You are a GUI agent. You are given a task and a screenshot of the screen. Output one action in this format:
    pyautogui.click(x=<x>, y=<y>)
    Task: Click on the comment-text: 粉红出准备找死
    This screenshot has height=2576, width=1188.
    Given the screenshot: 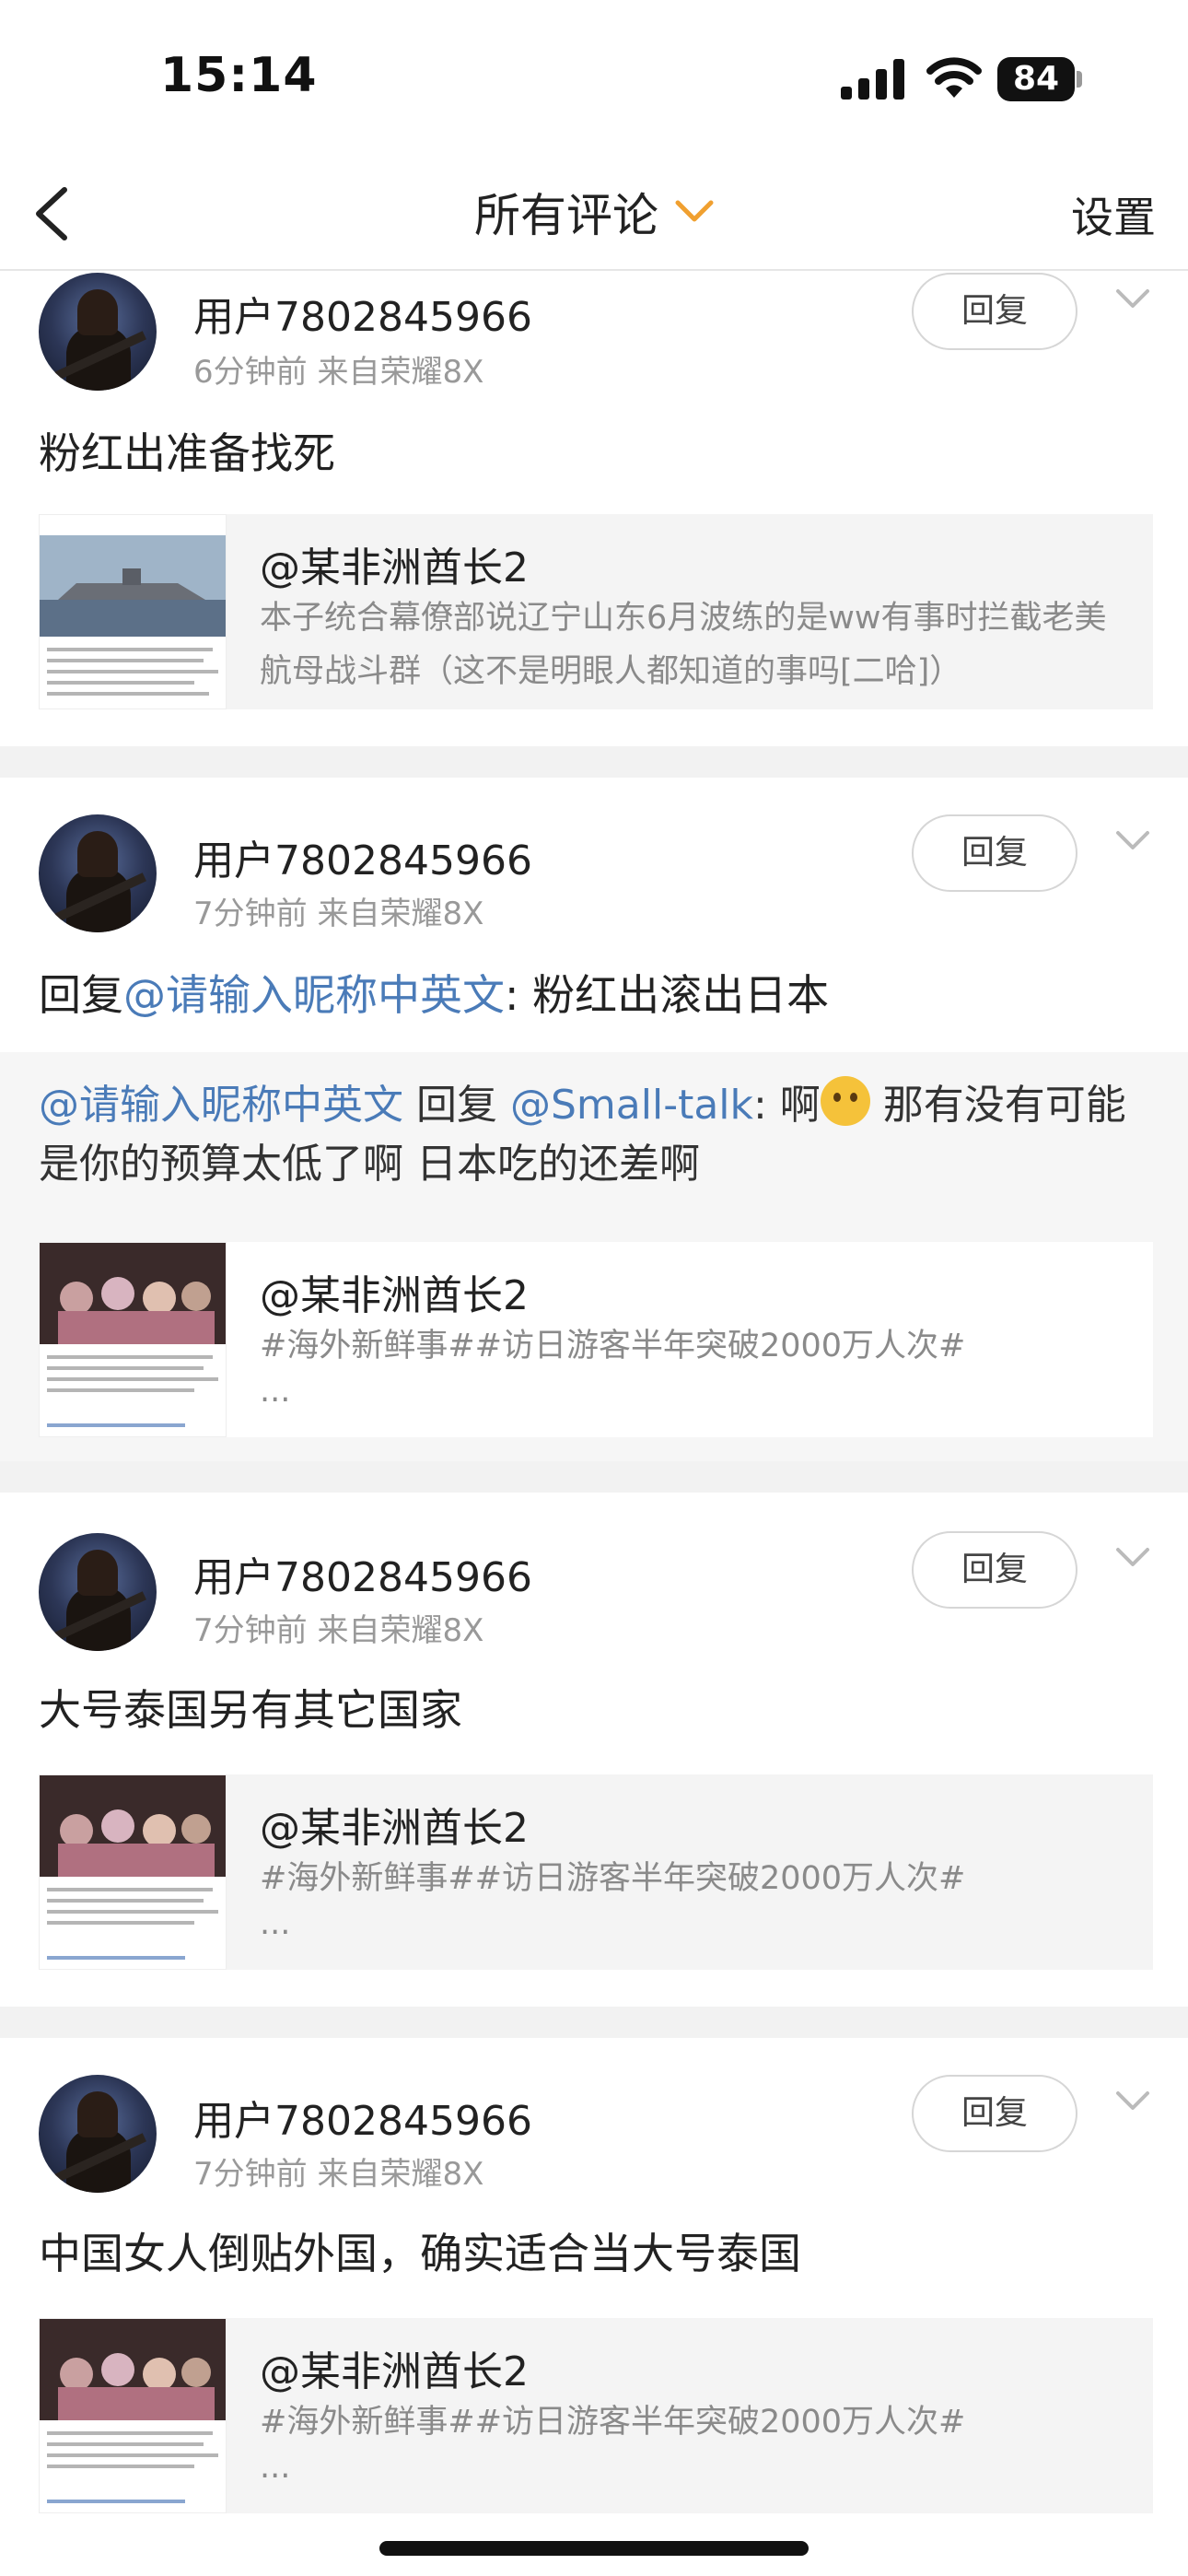 What is the action you would take?
    pyautogui.click(x=187, y=453)
    